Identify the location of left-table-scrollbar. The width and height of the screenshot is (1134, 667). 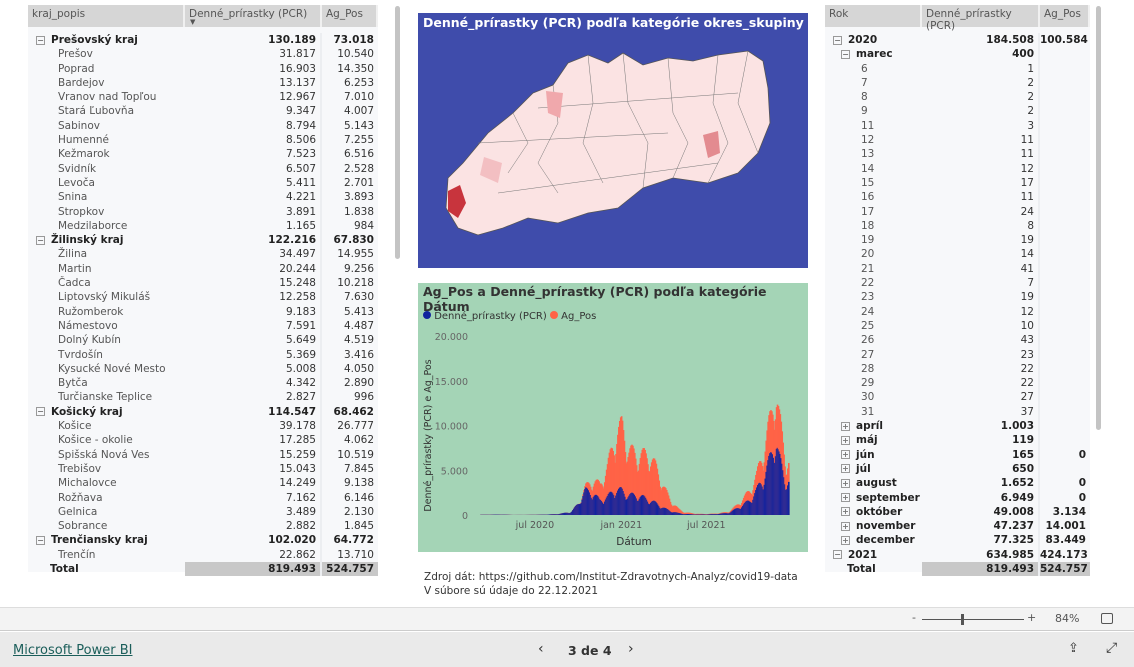
(397, 132).